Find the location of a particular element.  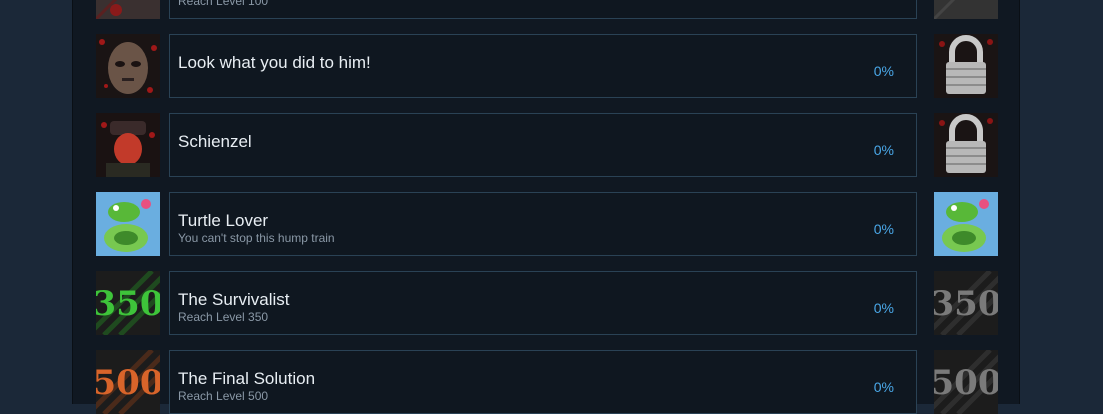

achievement-card: Schienzel 0% is located at coordinates (543, 145).